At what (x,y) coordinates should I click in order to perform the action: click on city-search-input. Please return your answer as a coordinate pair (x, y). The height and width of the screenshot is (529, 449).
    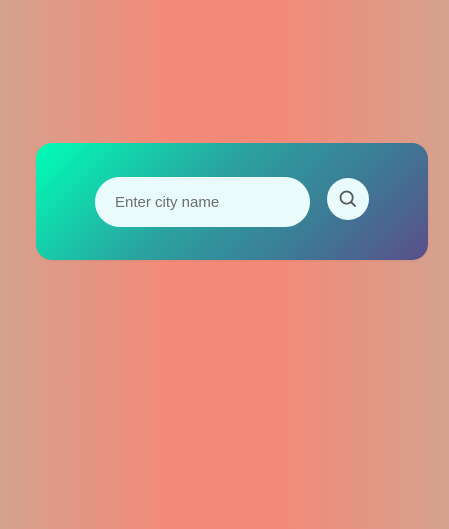
    Looking at the image, I should click on (202, 202).